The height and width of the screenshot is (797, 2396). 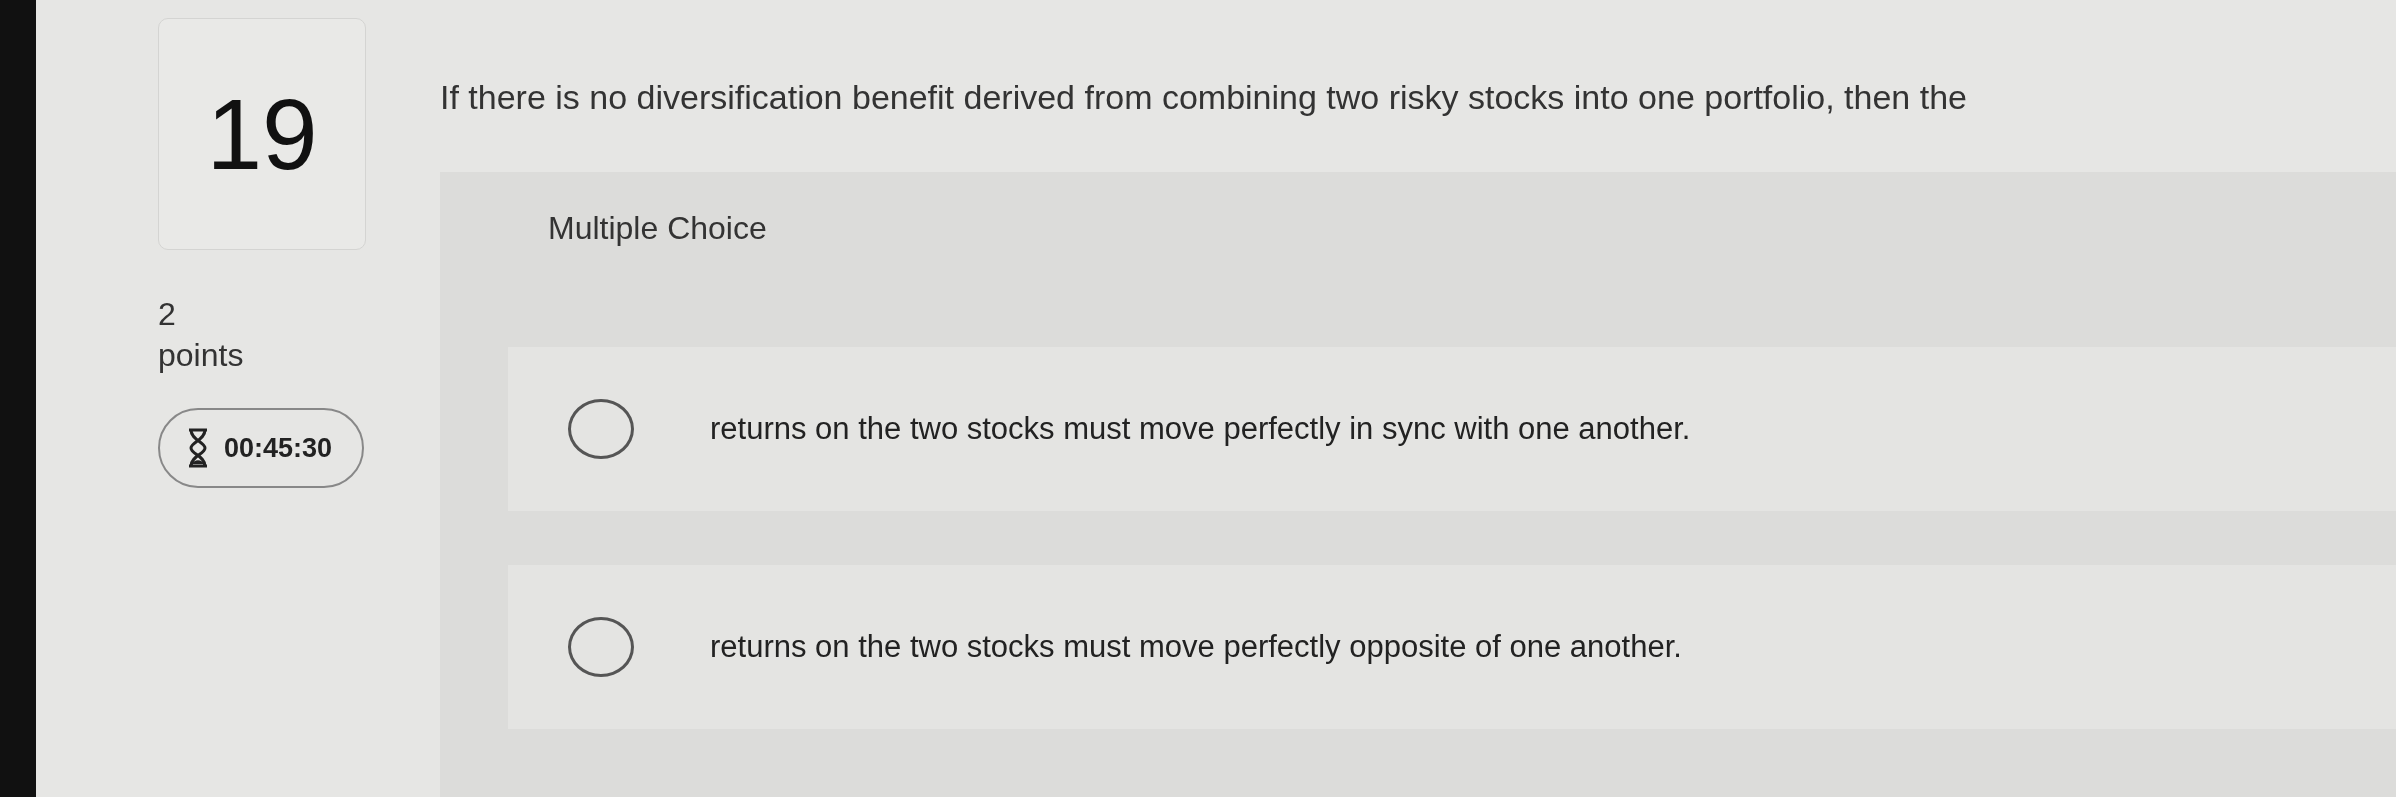 What do you see at coordinates (657, 228) in the screenshot?
I see `question-type-label: Multiple Choice` at bounding box center [657, 228].